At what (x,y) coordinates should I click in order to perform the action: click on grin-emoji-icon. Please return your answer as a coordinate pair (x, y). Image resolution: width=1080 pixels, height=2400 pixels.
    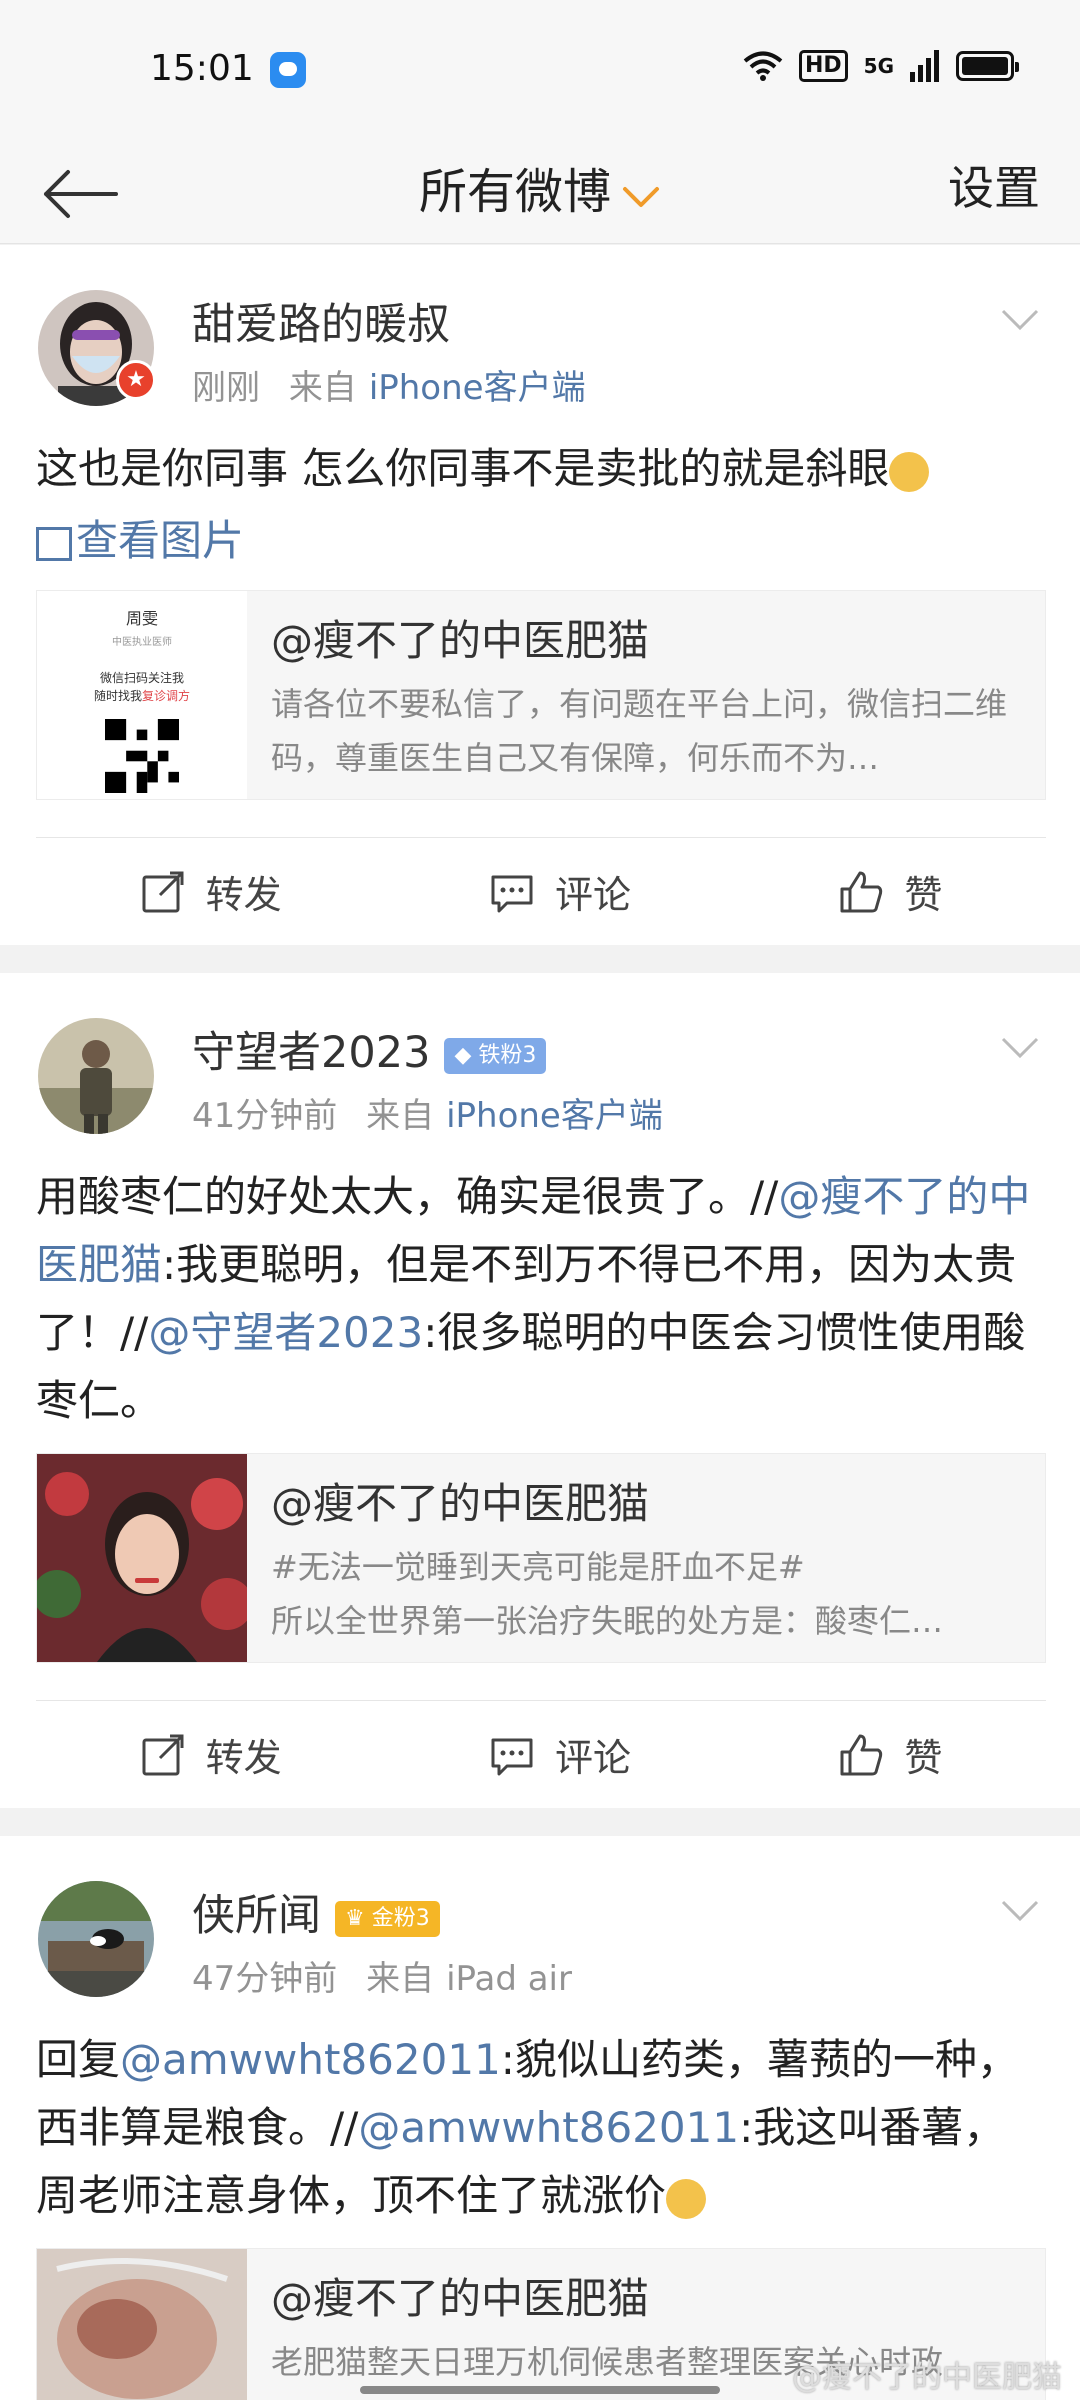
    Looking at the image, I should click on (686, 2198).